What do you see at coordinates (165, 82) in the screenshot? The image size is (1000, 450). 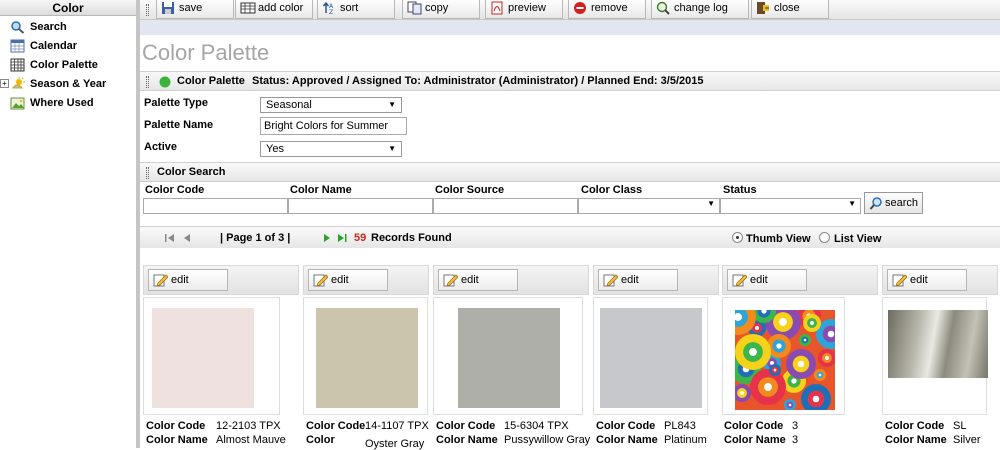 I see `status-indicator-icon` at bounding box center [165, 82].